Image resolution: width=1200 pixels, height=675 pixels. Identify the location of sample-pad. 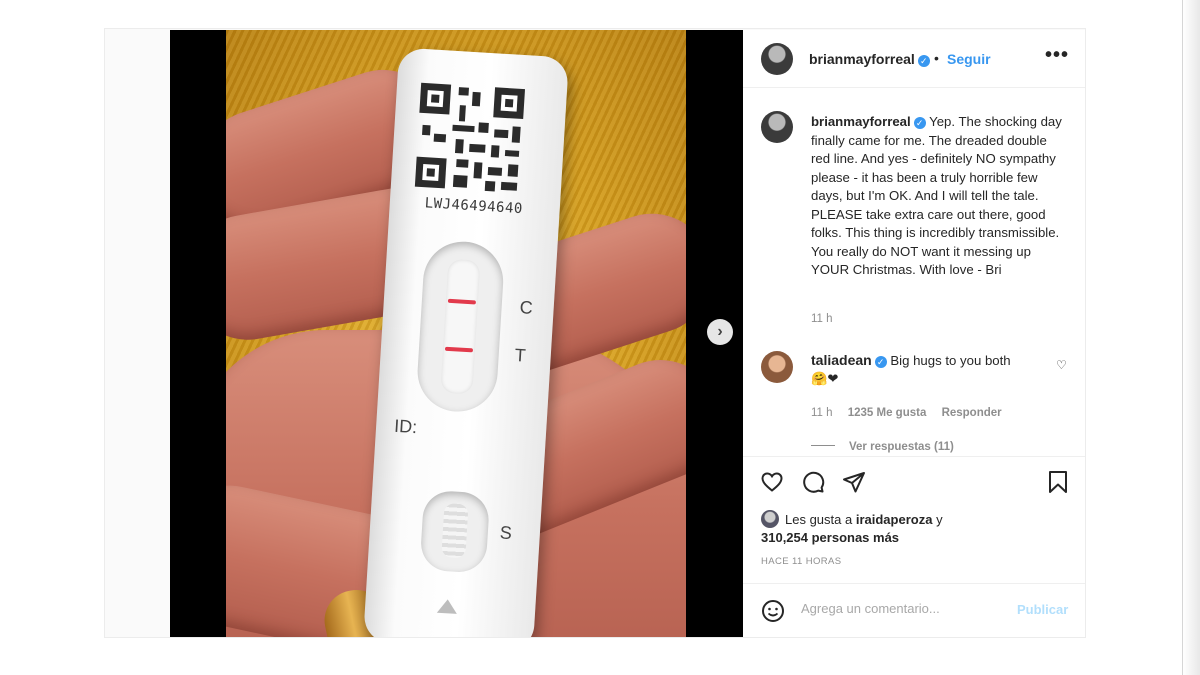
(455, 530).